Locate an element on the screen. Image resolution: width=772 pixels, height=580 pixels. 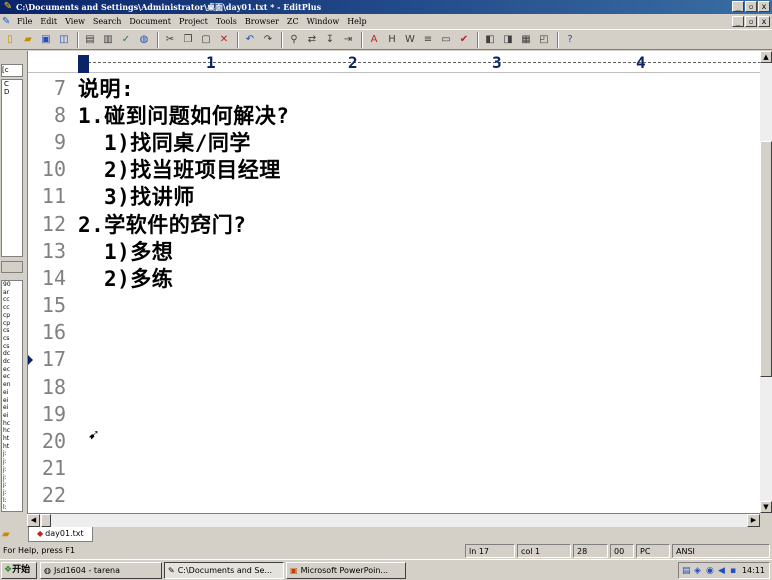
menu-project: Project is located at coordinates (193, 21).